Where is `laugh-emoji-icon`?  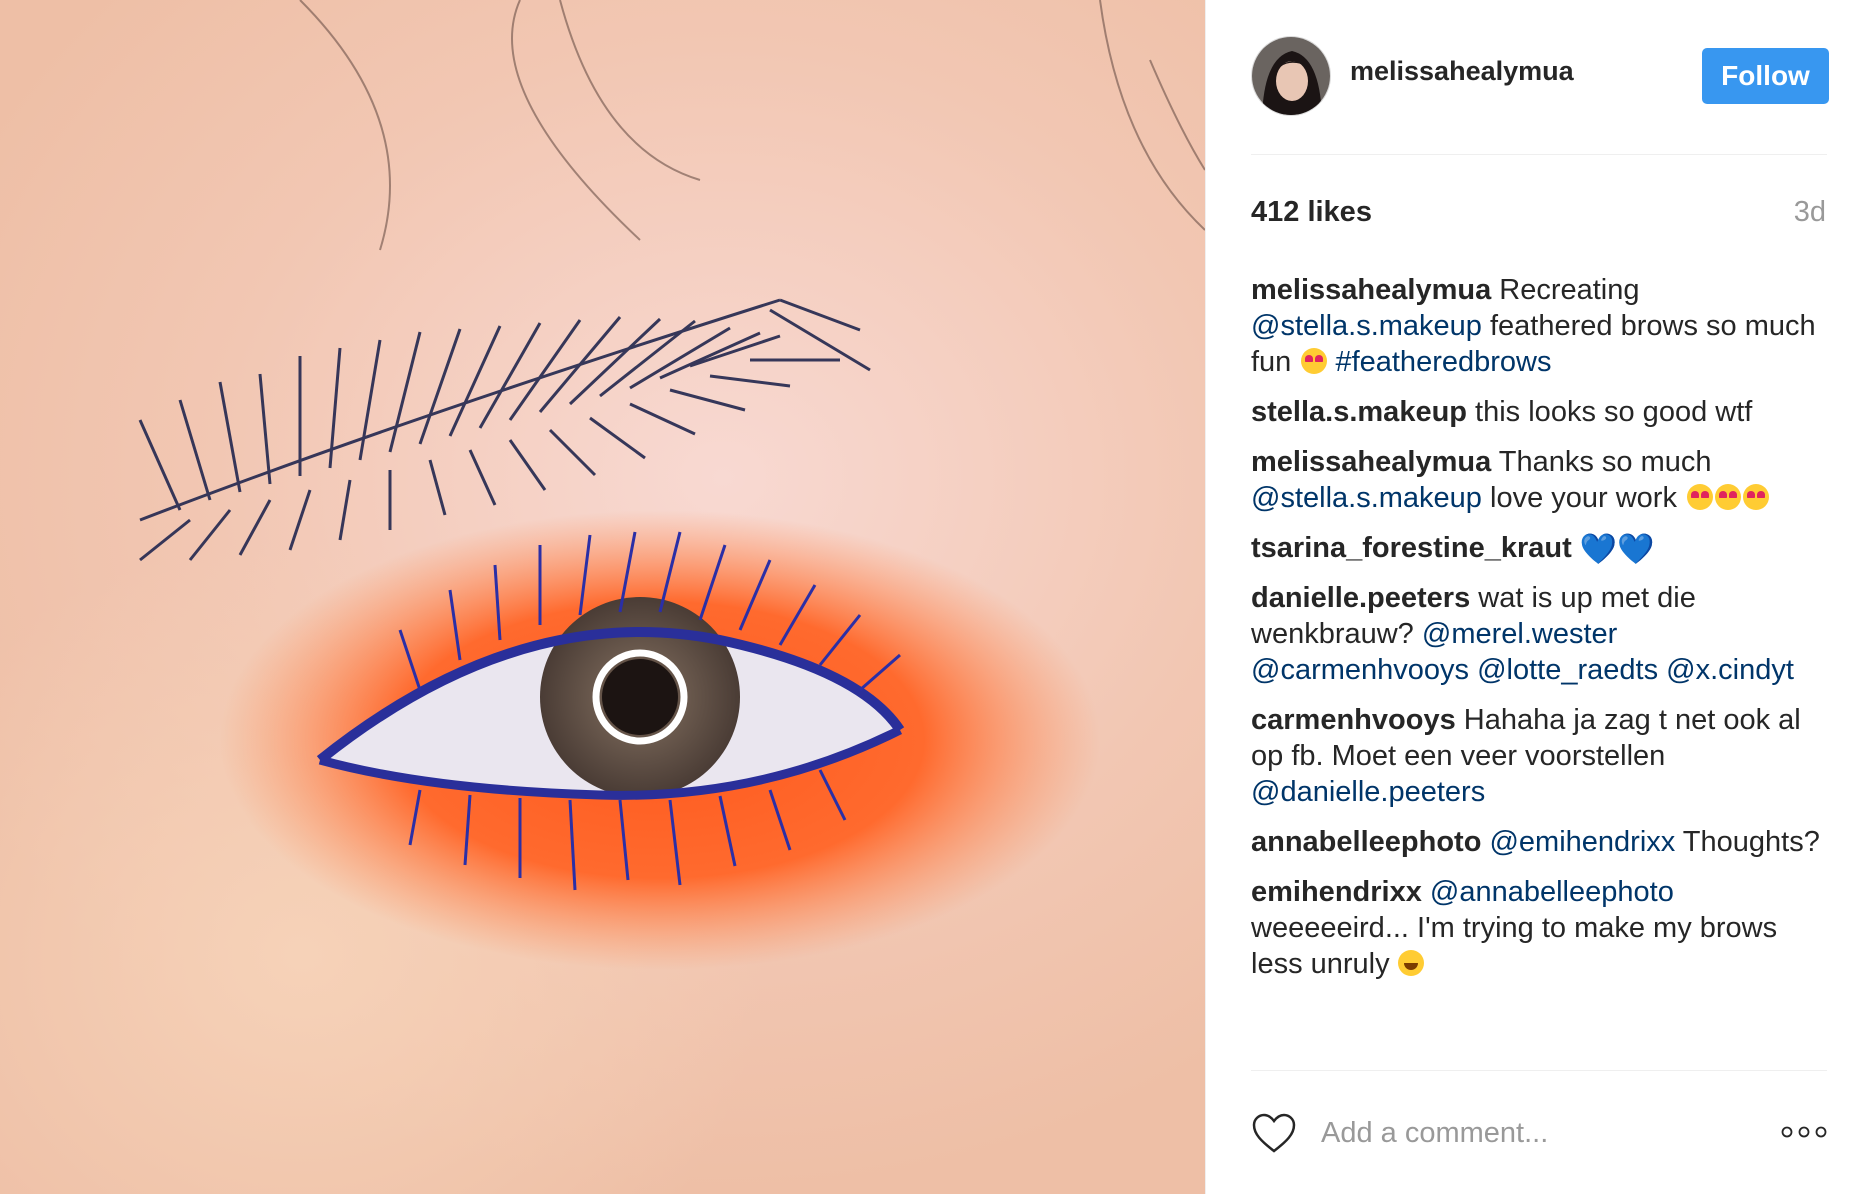 laugh-emoji-icon is located at coordinates (1410, 963).